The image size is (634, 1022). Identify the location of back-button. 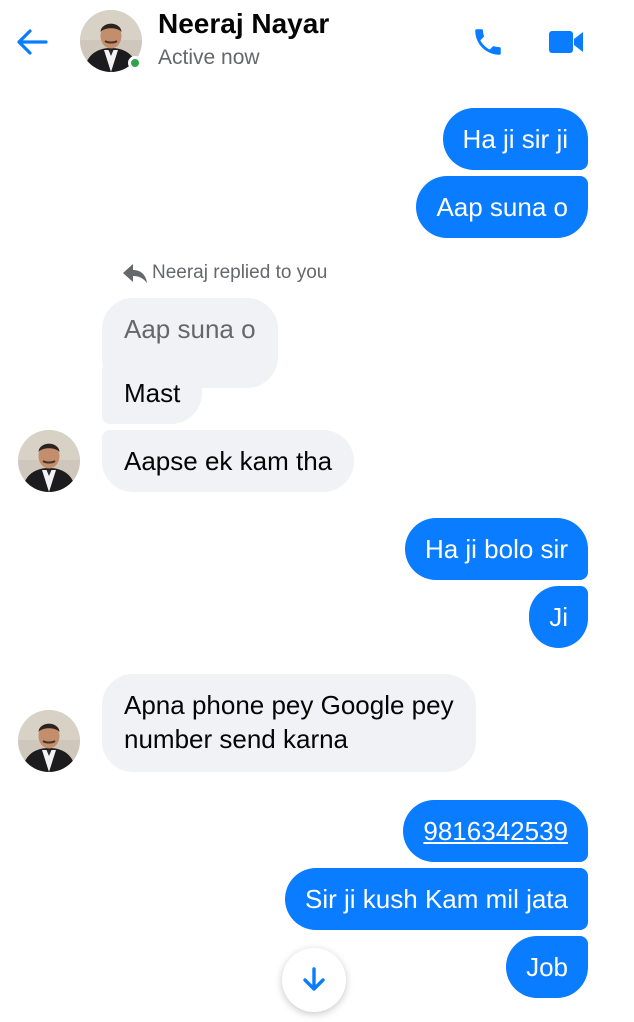
(32, 42).